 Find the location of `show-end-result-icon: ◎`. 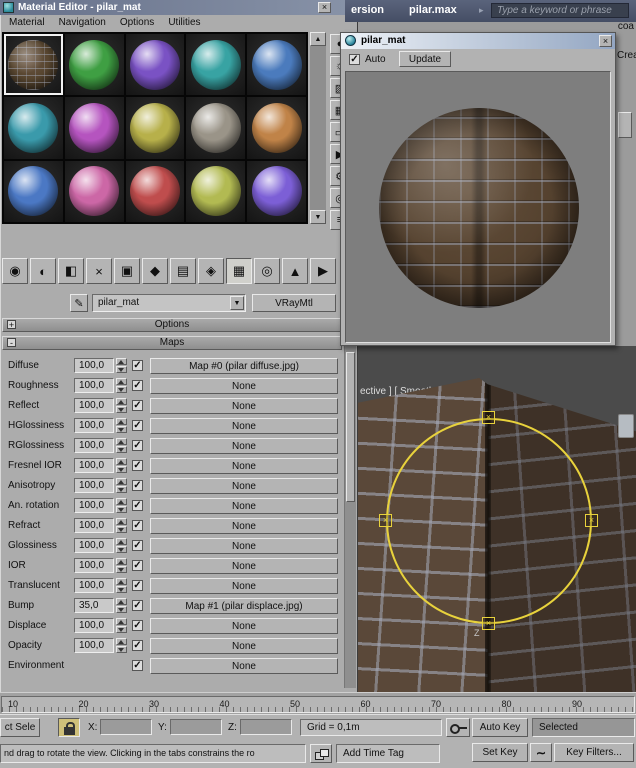

show-end-result-icon: ◎ is located at coordinates (267, 271).